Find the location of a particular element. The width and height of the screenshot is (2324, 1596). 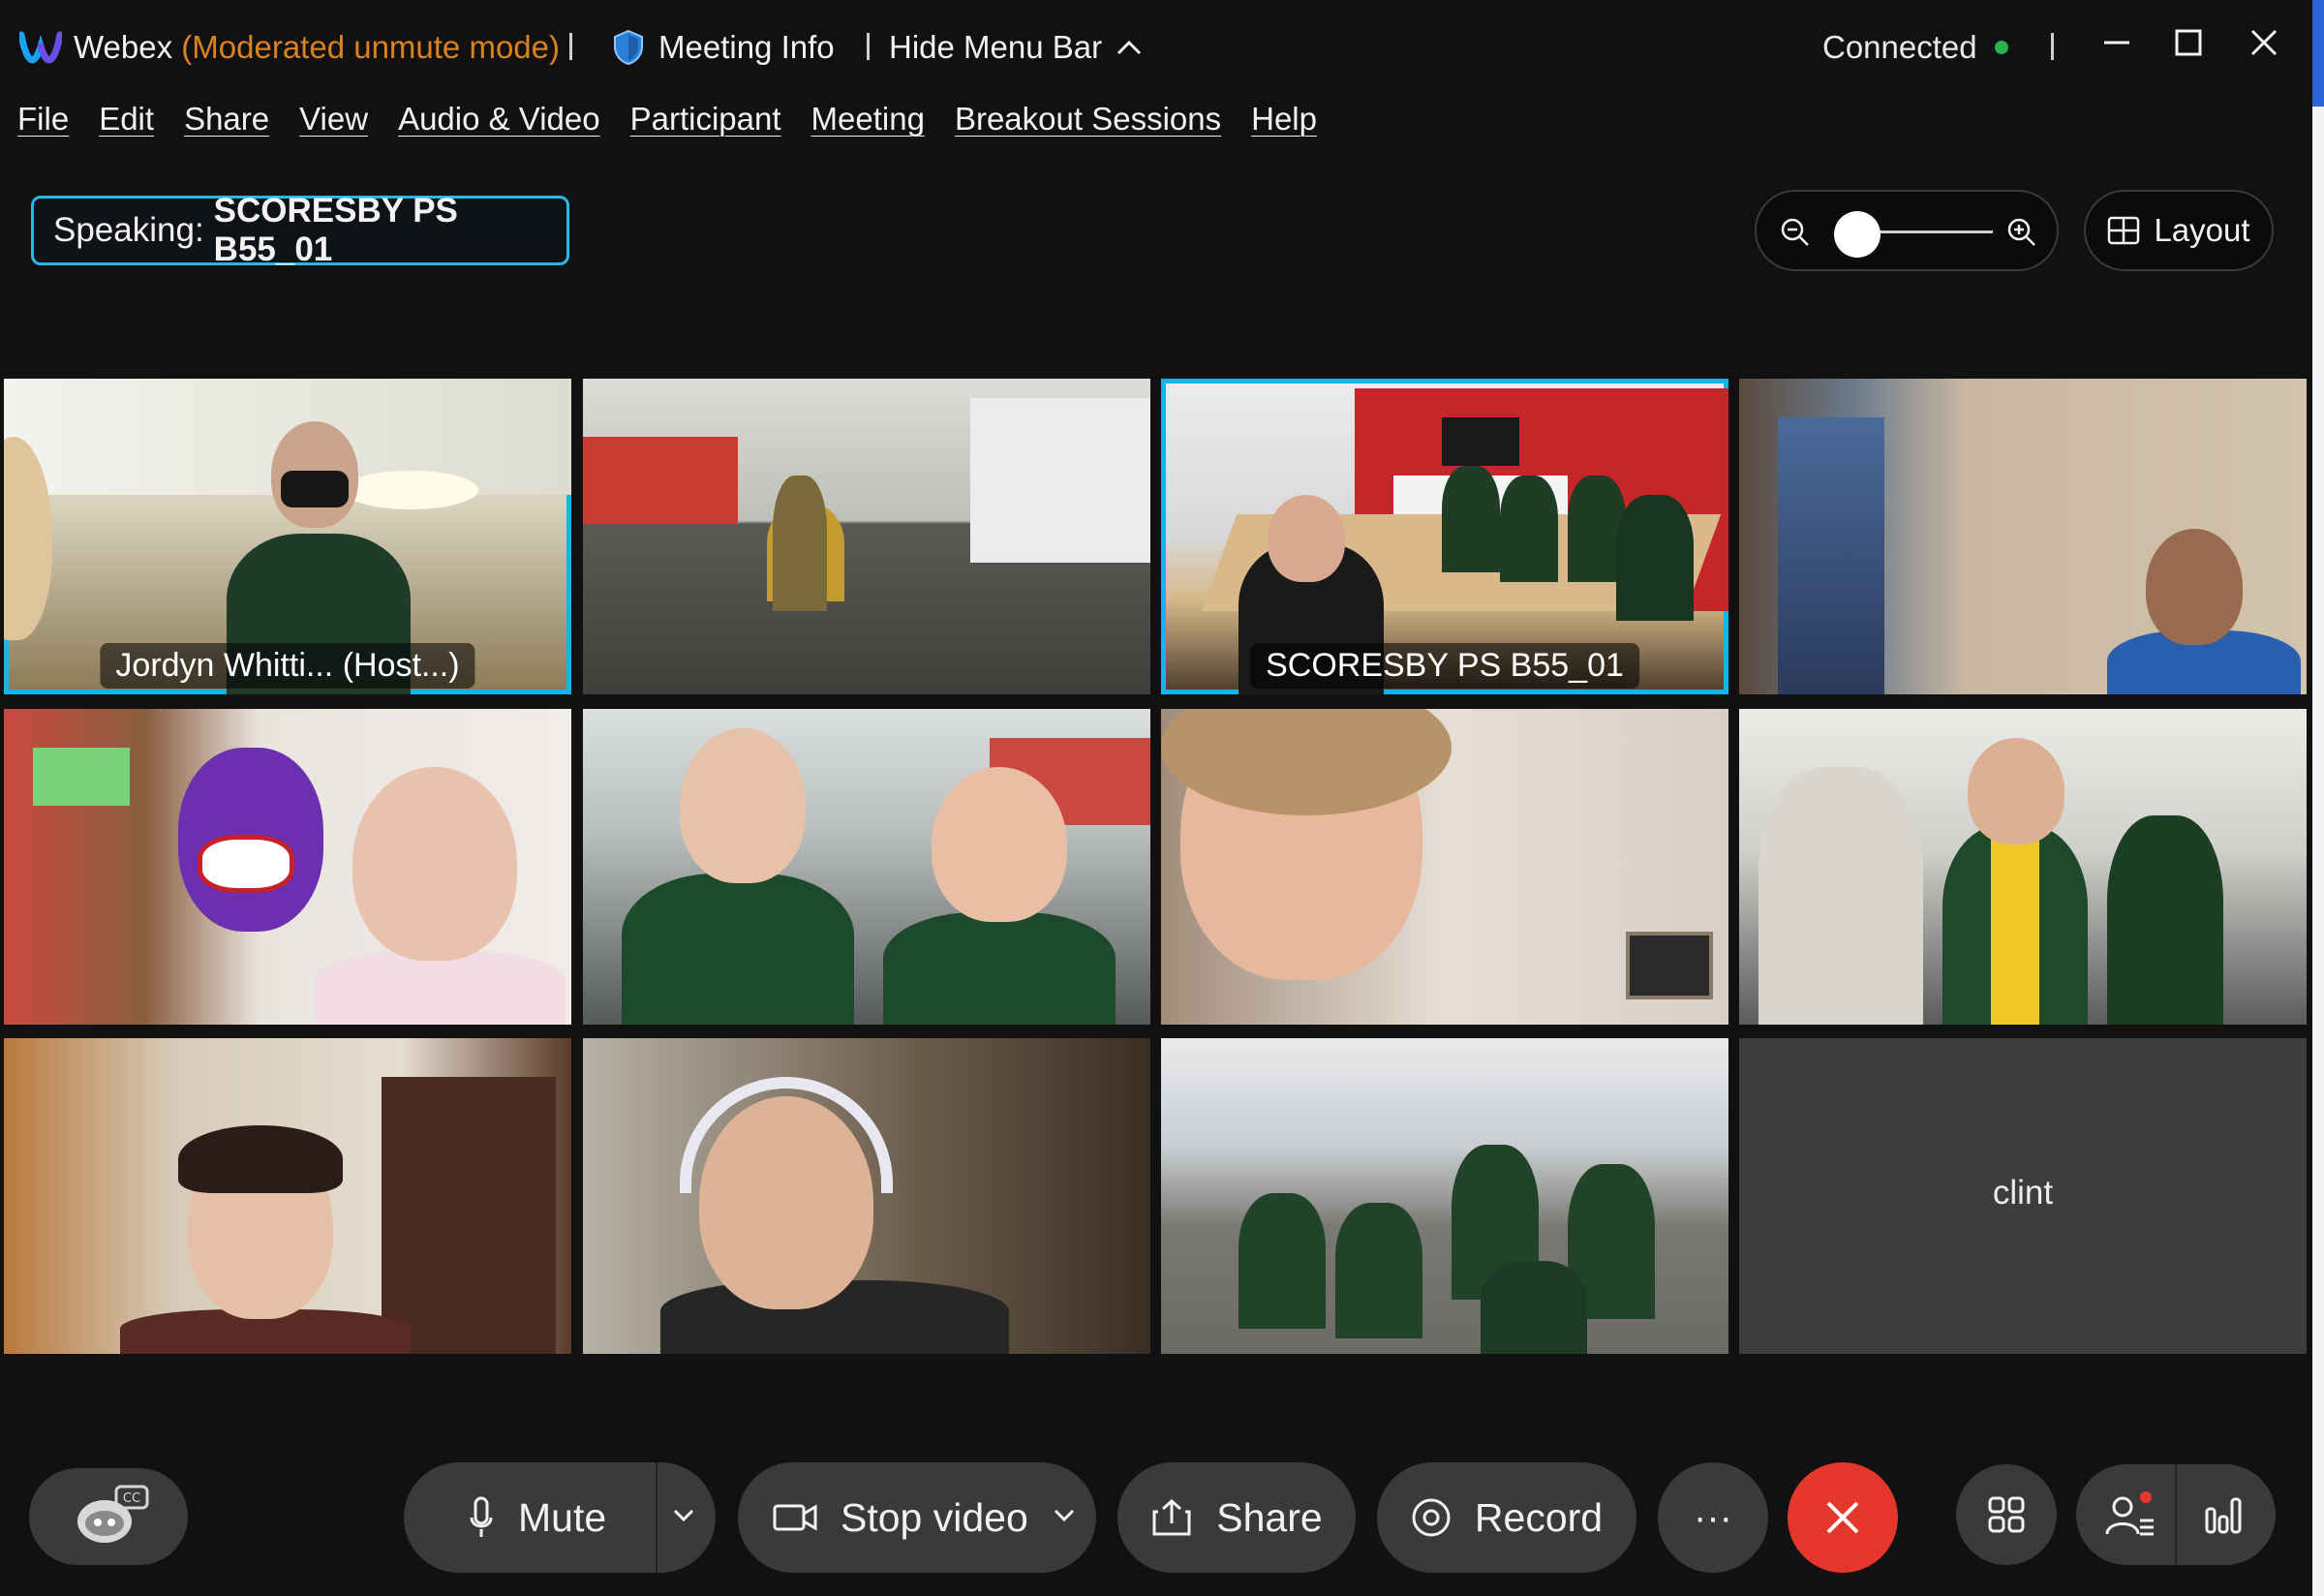

menu-share: Share is located at coordinates (227, 119).